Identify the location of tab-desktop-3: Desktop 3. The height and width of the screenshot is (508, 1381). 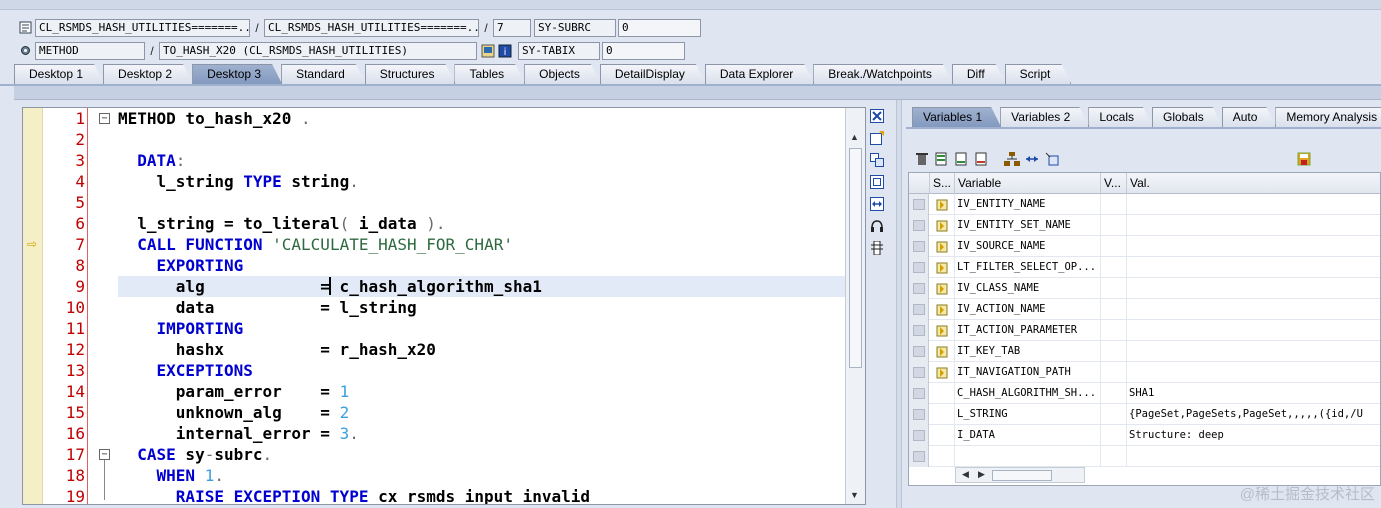
(237, 74).